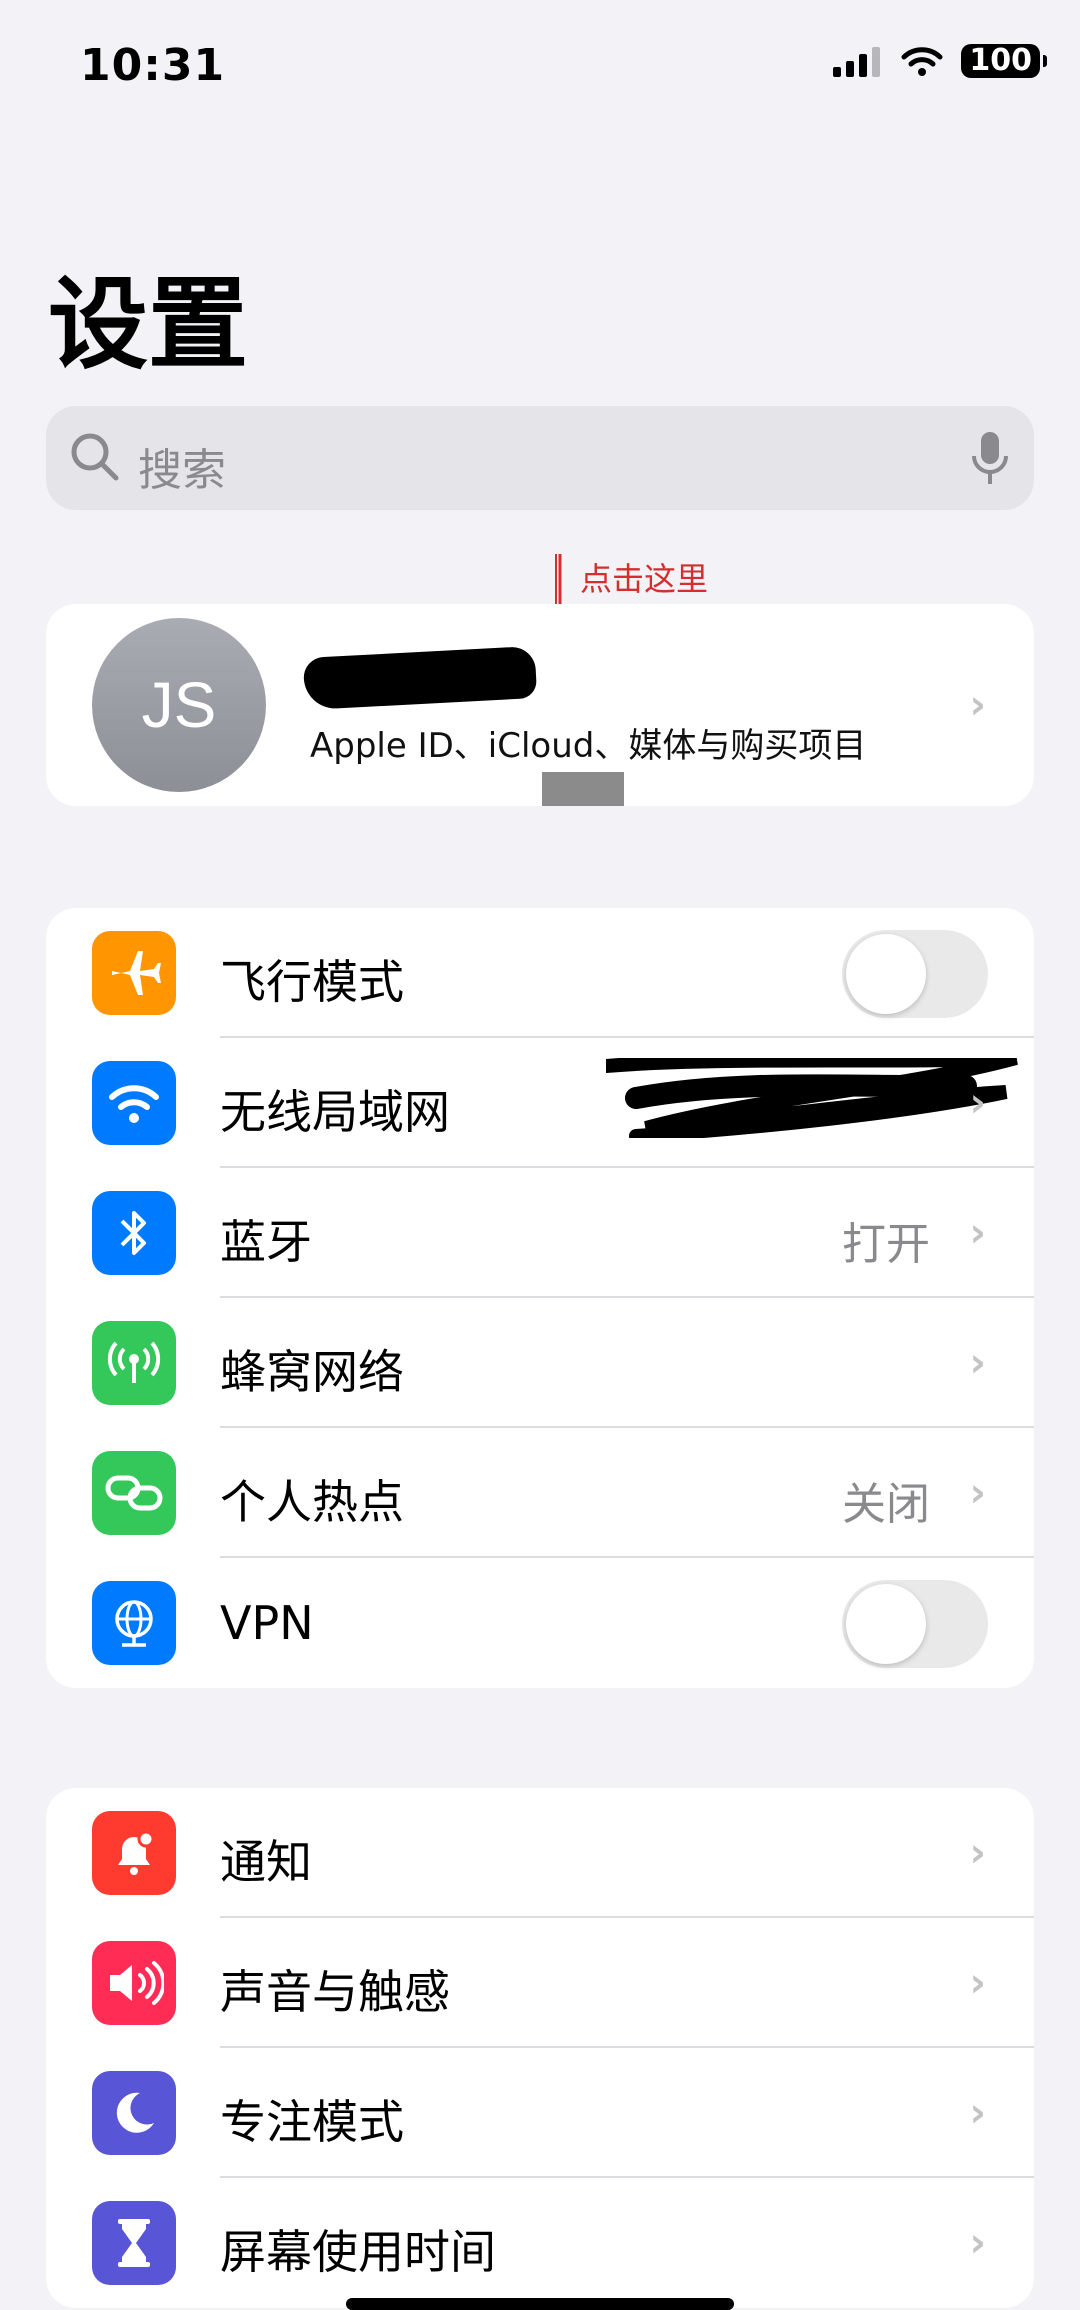 Image resolution: width=1080 pixels, height=2310 pixels. What do you see at coordinates (134, 1493) in the screenshot?
I see `hotspot-icon` at bounding box center [134, 1493].